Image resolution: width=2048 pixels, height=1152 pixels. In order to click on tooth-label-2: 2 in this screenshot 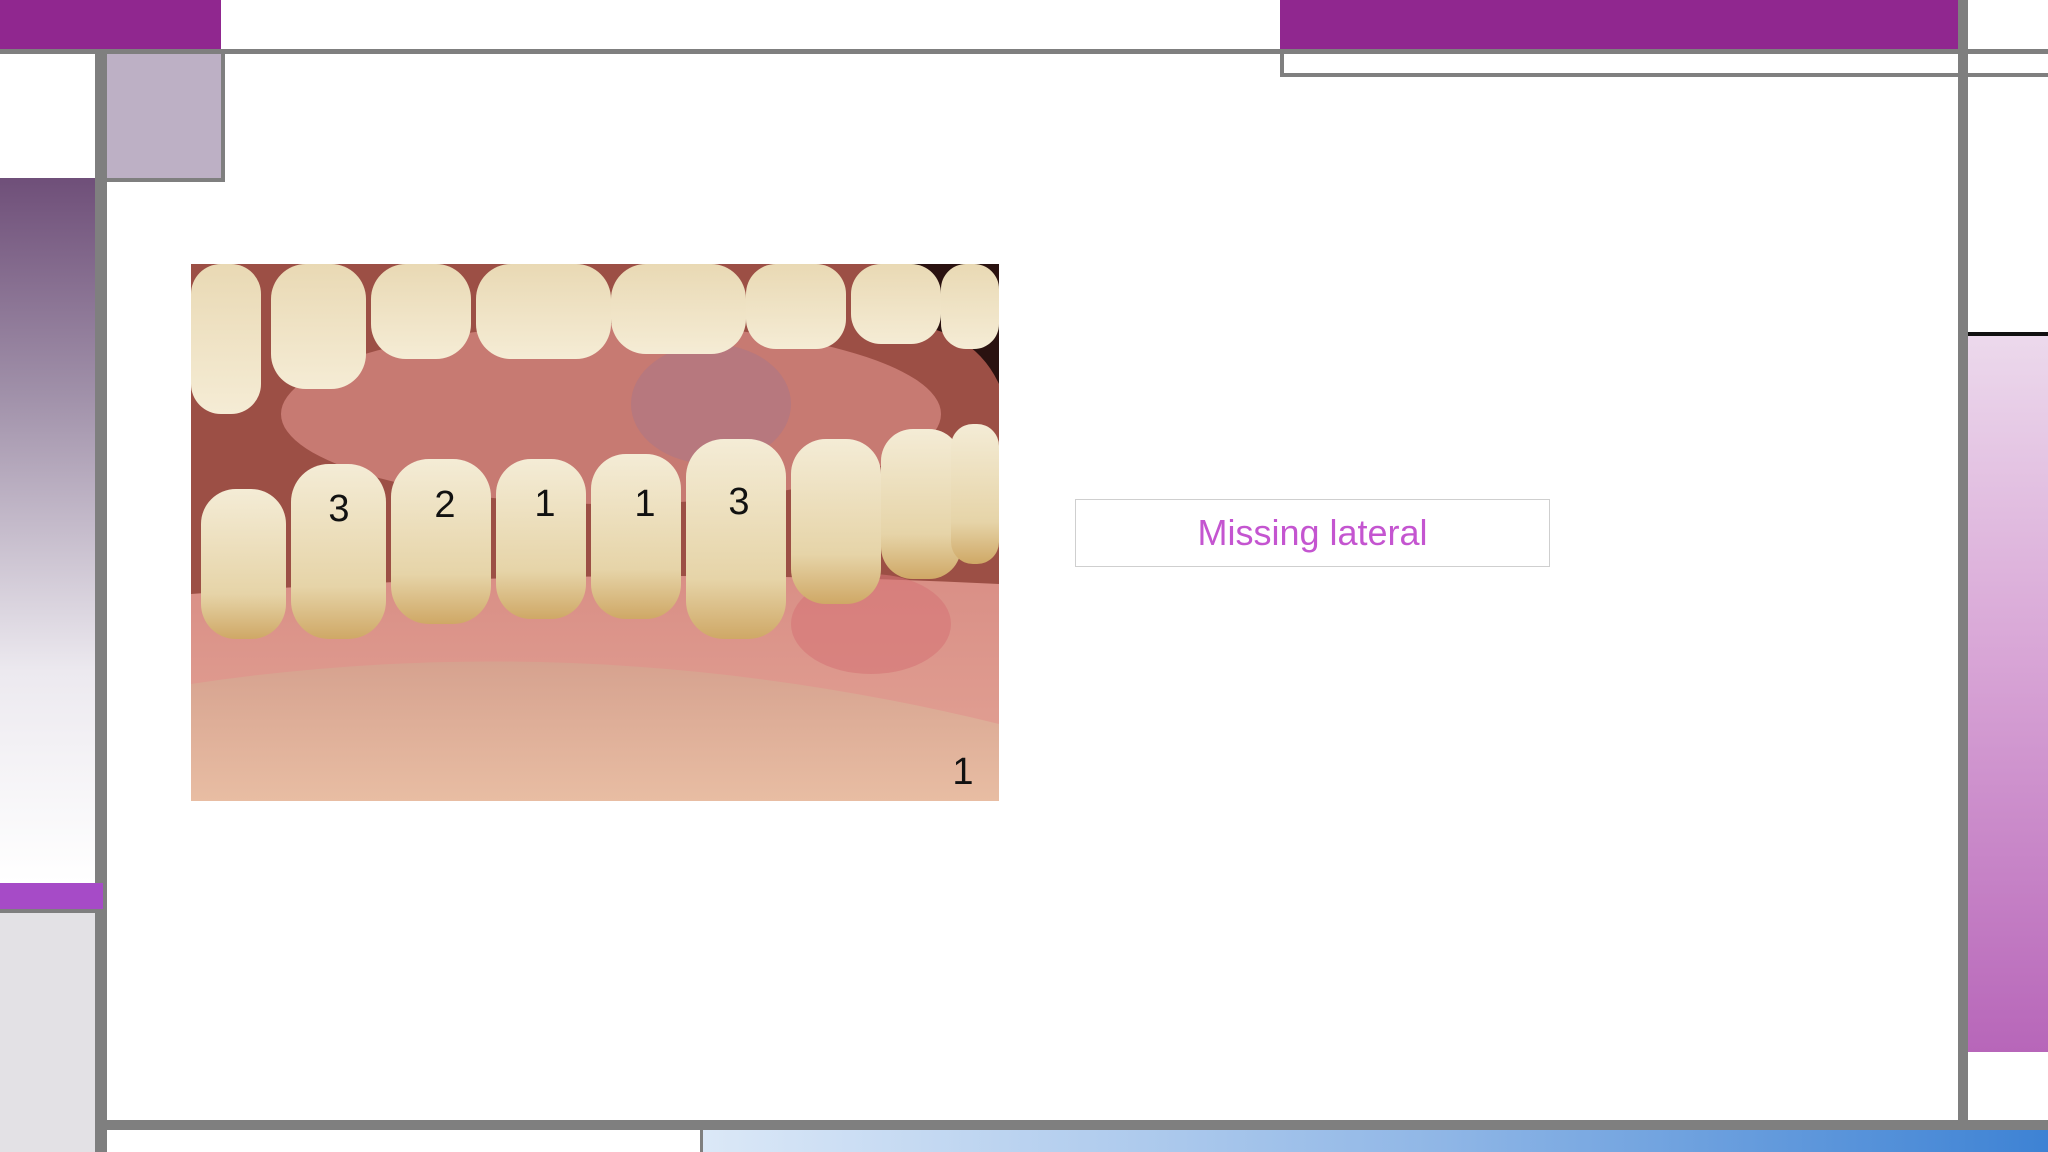, I will do `click(444, 505)`.